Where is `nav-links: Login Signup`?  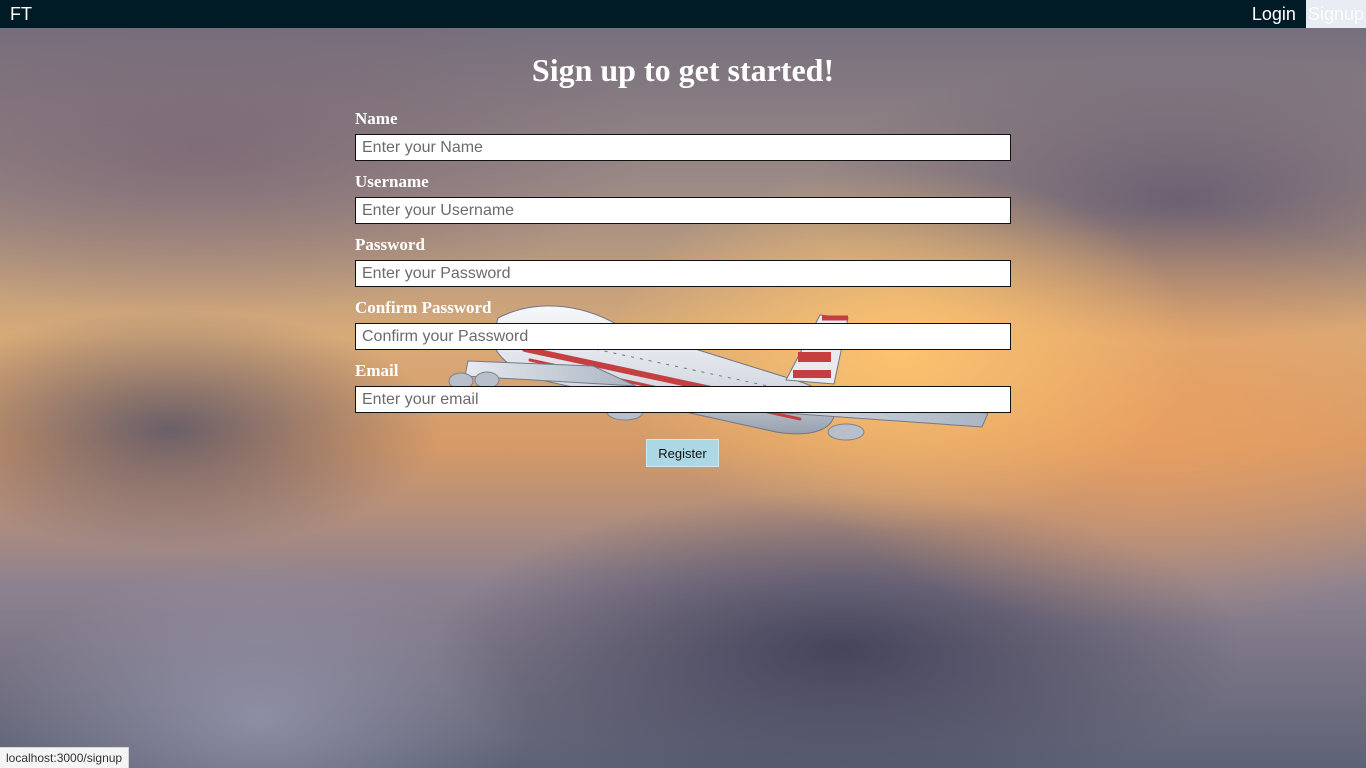
nav-links: Login Signup is located at coordinates (1309, 14).